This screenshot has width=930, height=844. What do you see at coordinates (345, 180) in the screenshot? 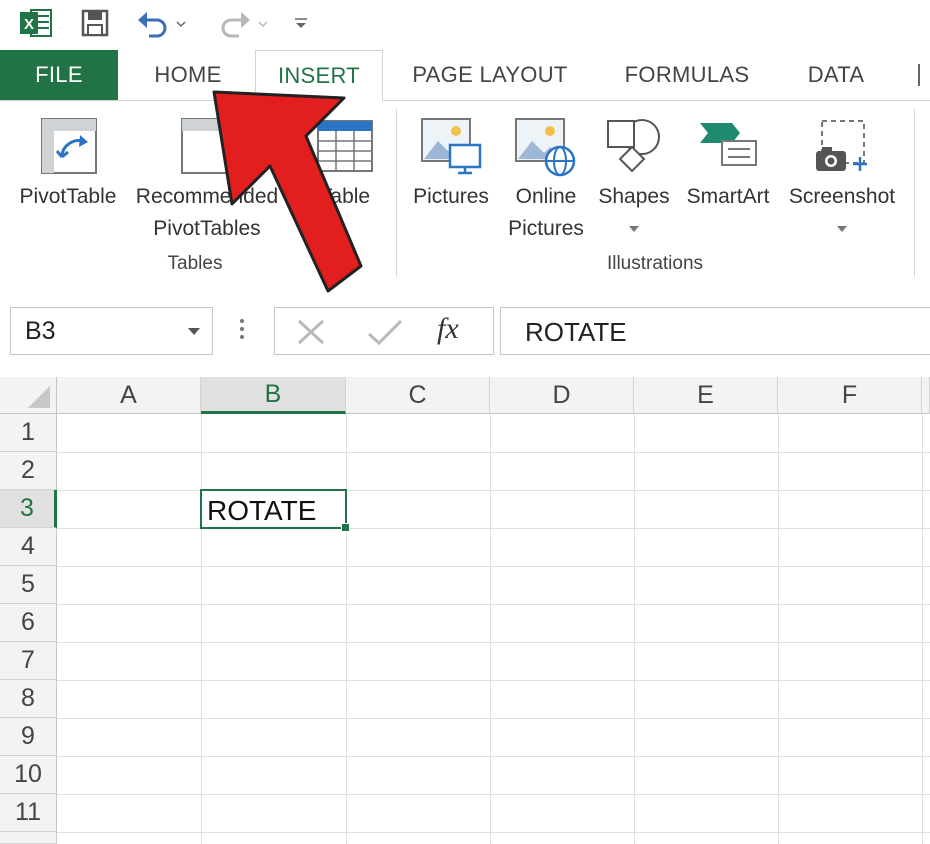
I see `table-button: Table` at bounding box center [345, 180].